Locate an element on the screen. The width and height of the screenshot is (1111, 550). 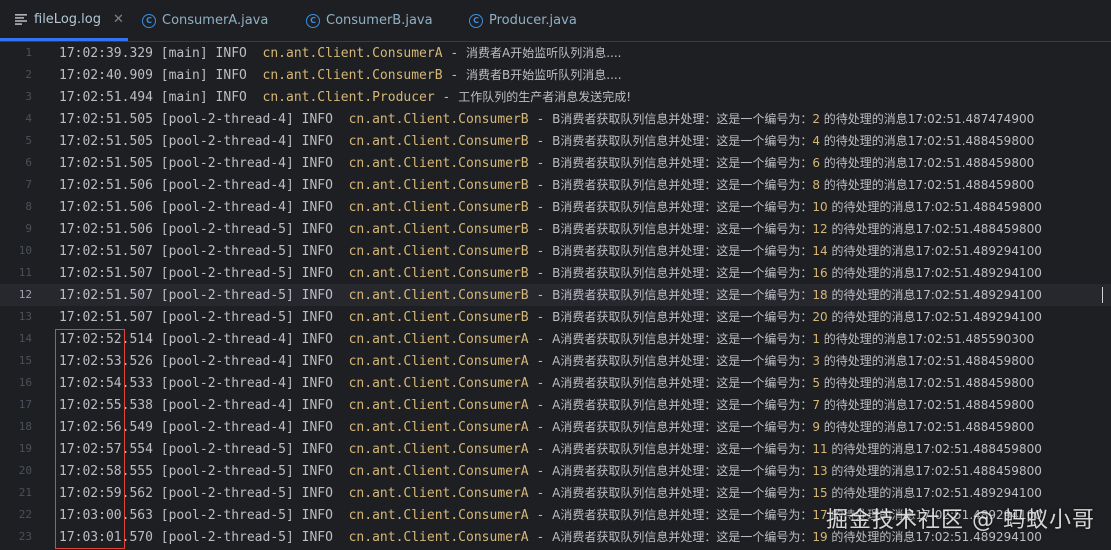
close-icon: ✕ is located at coordinates (118, 19).